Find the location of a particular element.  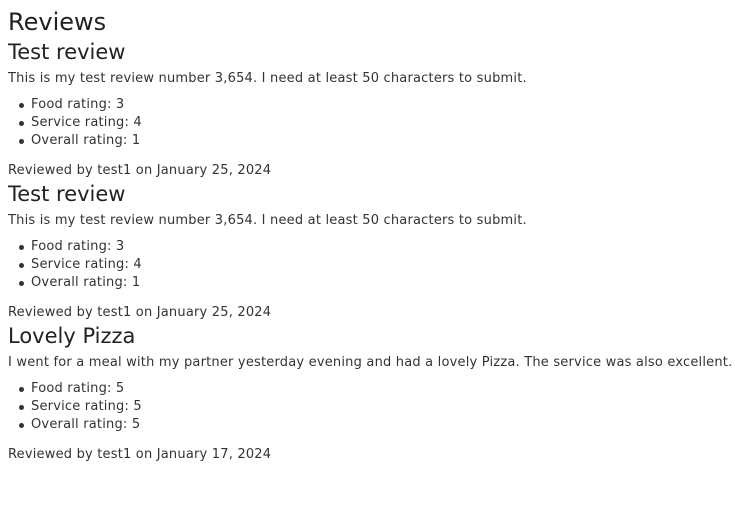

review-title: Lovely Pizza is located at coordinates (72, 336).